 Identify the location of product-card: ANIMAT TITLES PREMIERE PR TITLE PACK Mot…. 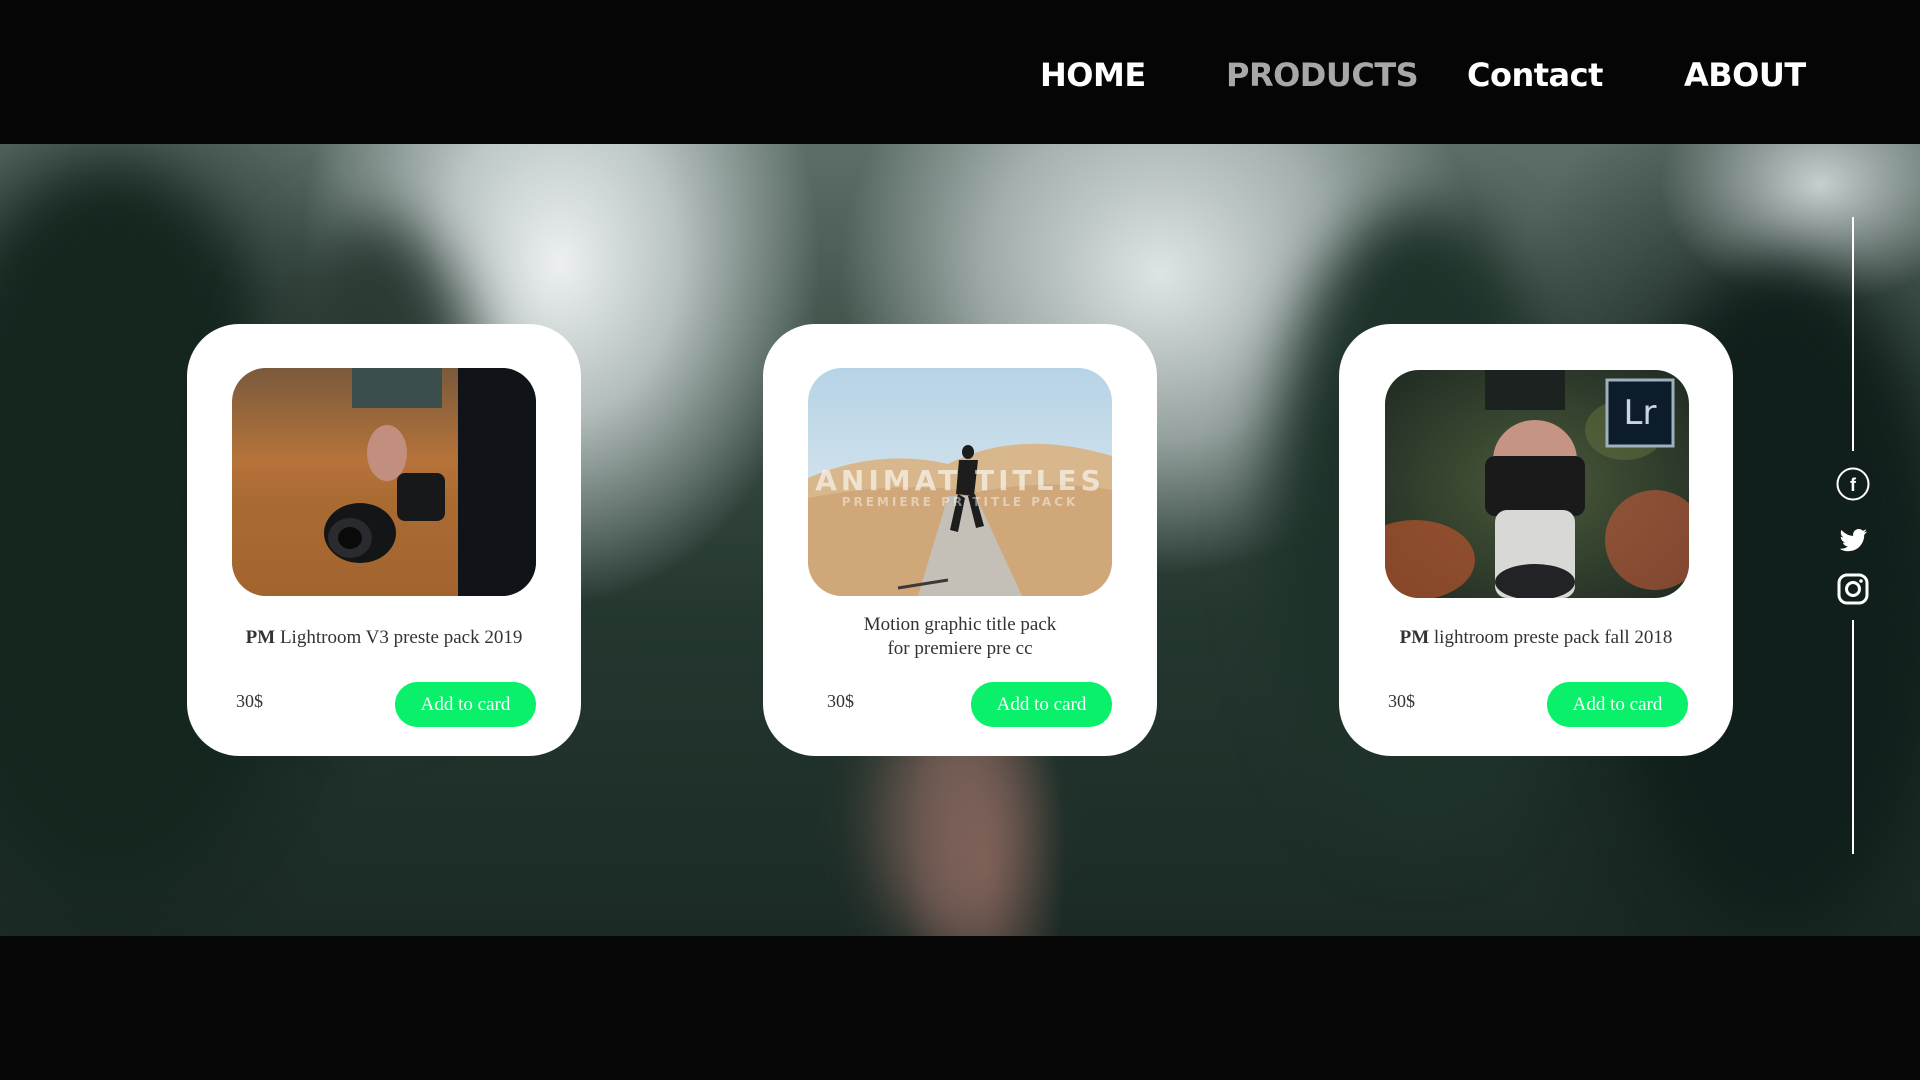
(960, 540).